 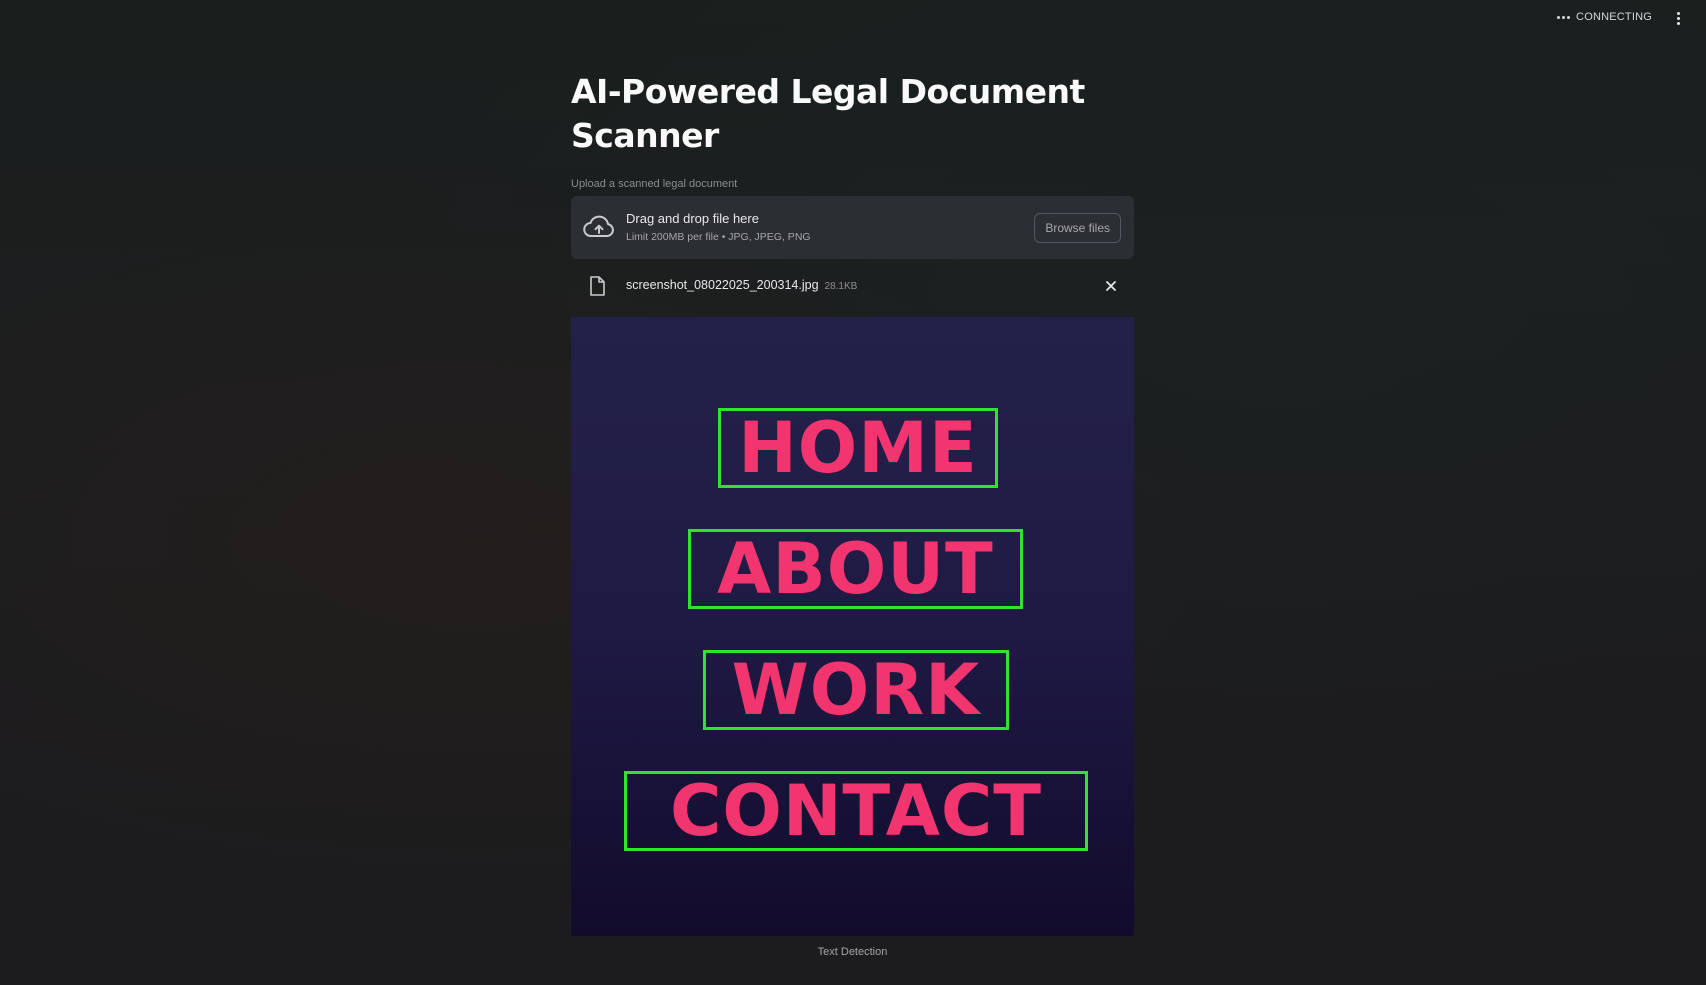 I want to click on remove-file-close-icon, so click(x=1111, y=286).